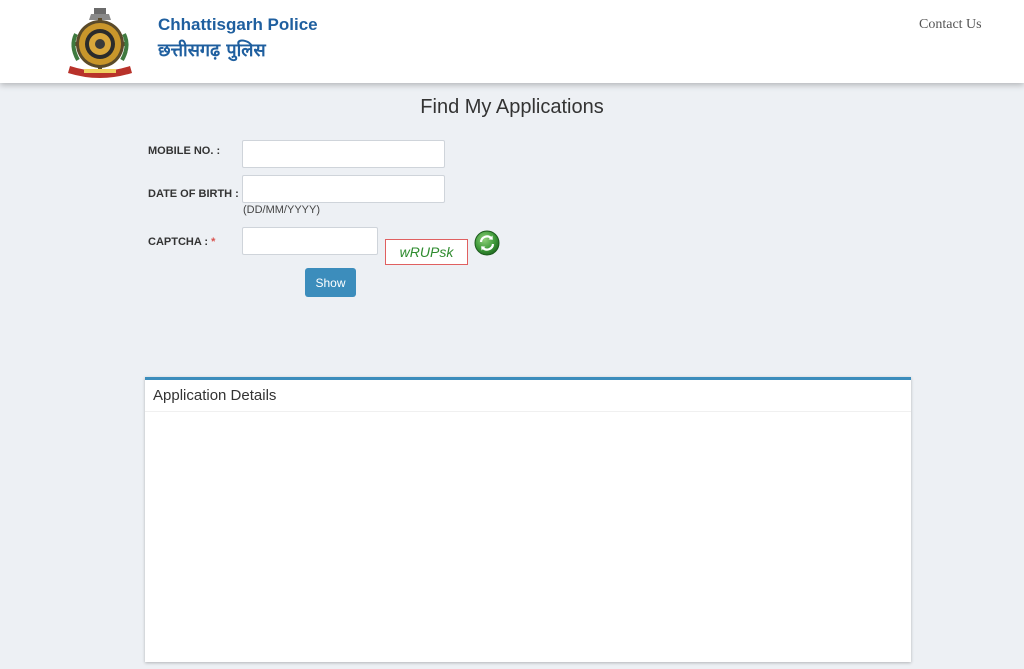 The width and height of the screenshot is (1024, 669). I want to click on captcha-label-wrap: CAPTCHA : *, so click(181, 242).